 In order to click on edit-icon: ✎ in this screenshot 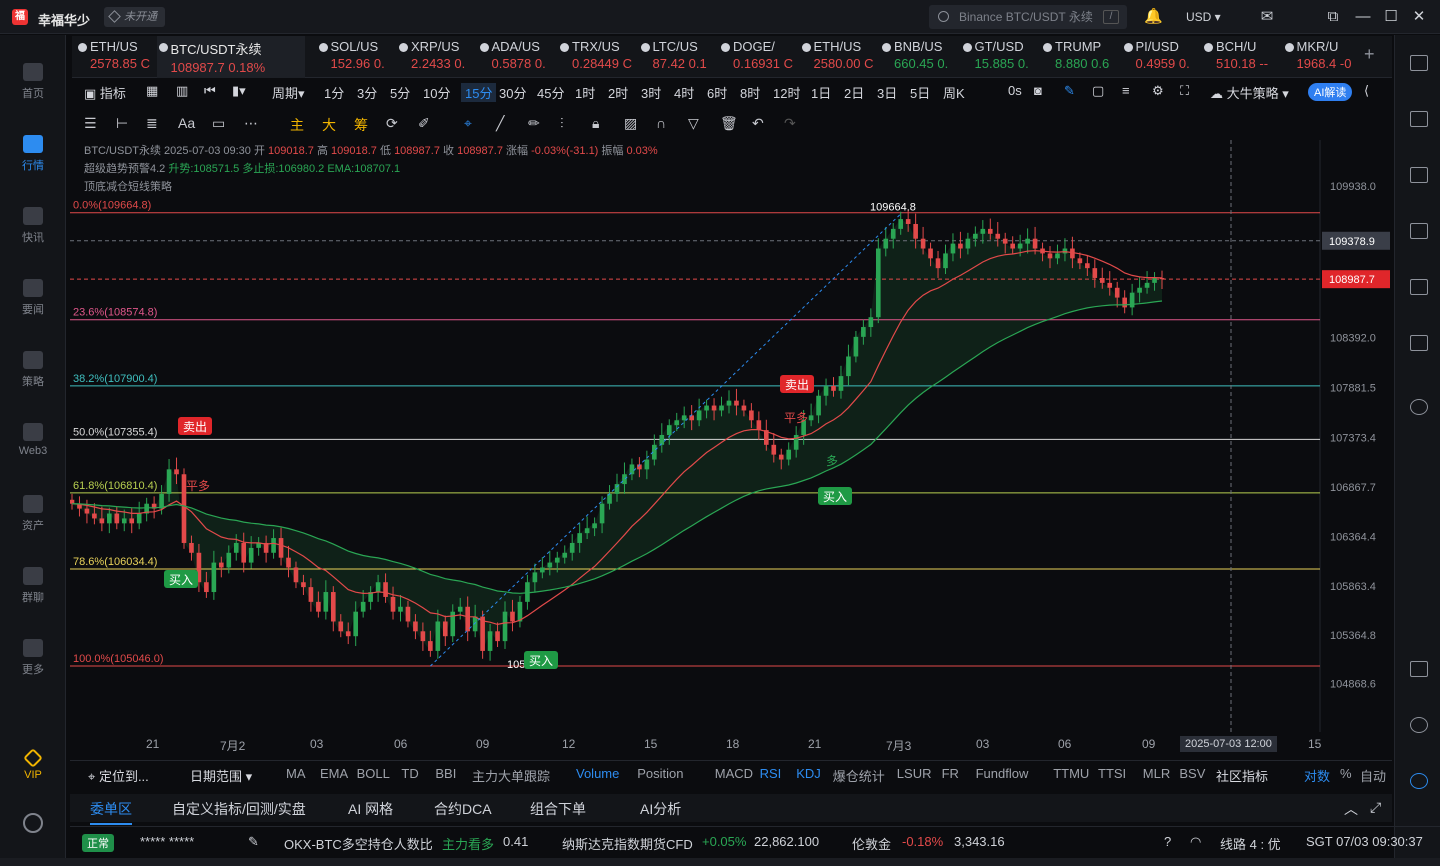, I will do `click(253, 842)`.